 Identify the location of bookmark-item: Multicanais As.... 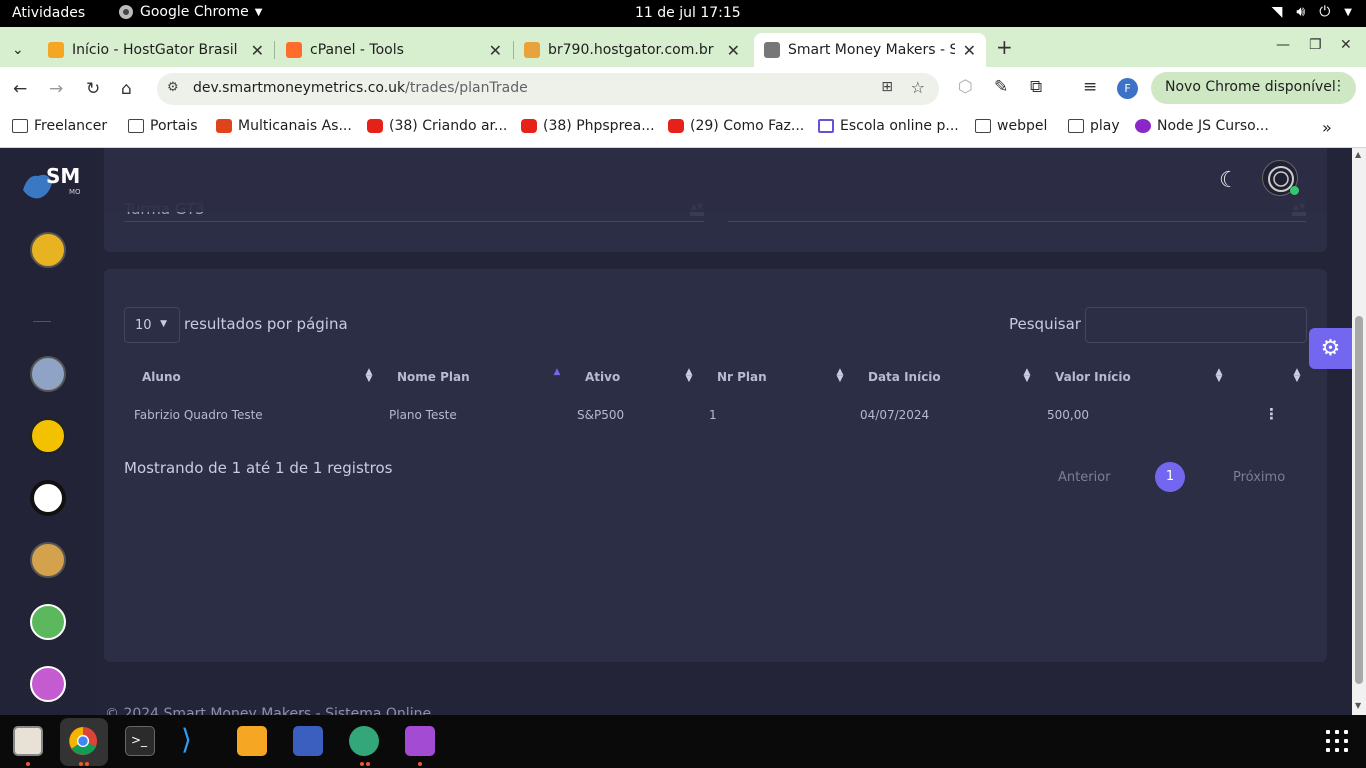
(284, 126).